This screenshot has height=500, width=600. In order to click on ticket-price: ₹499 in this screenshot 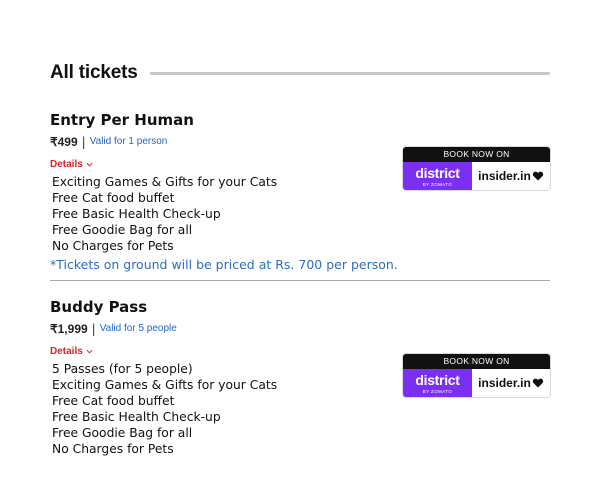, I will do `click(64, 142)`.